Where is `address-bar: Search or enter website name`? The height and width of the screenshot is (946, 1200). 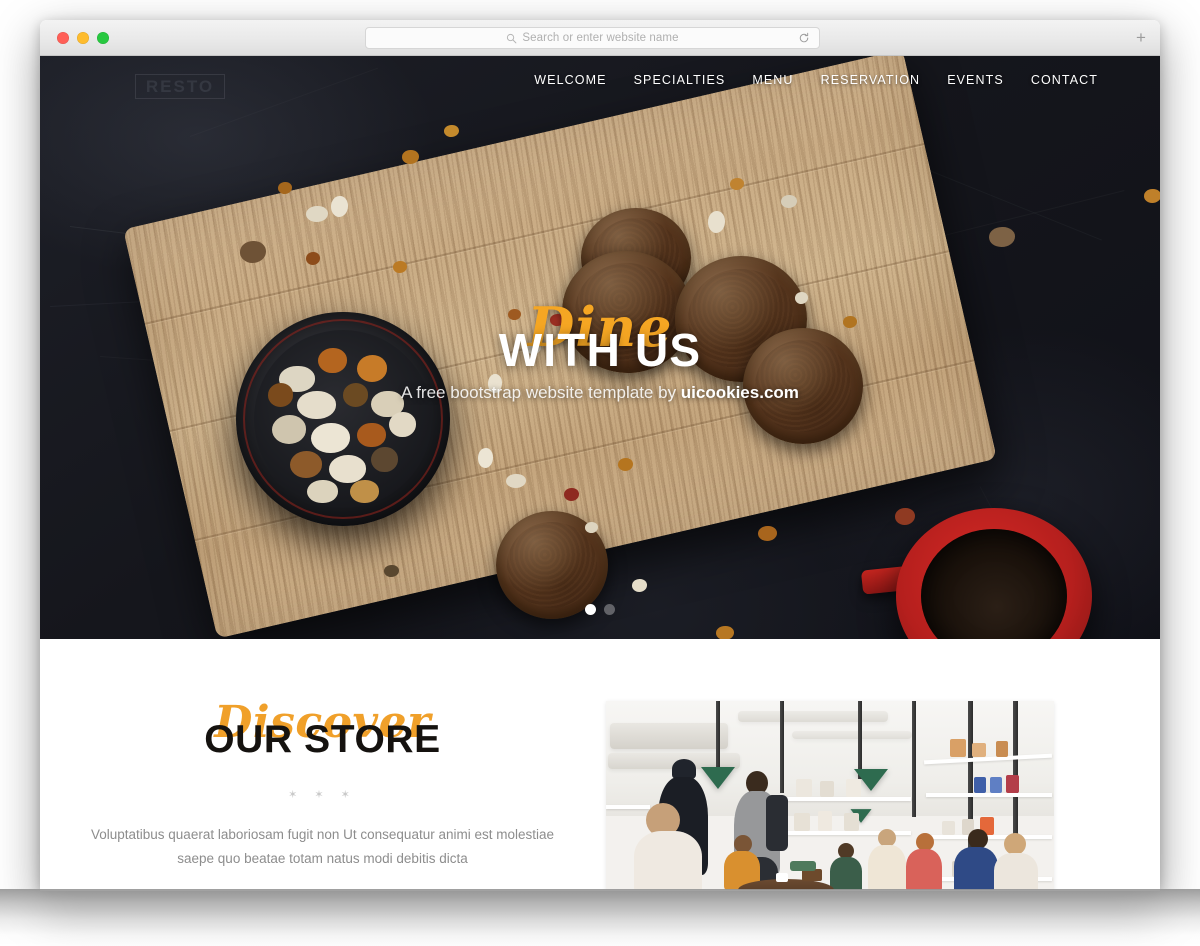 address-bar: Search or enter website name is located at coordinates (592, 38).